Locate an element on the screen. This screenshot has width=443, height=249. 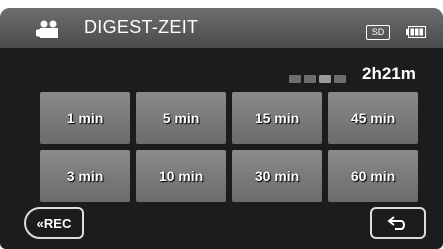
remaining-time: 2h21m is located at coordinates (389, 73).